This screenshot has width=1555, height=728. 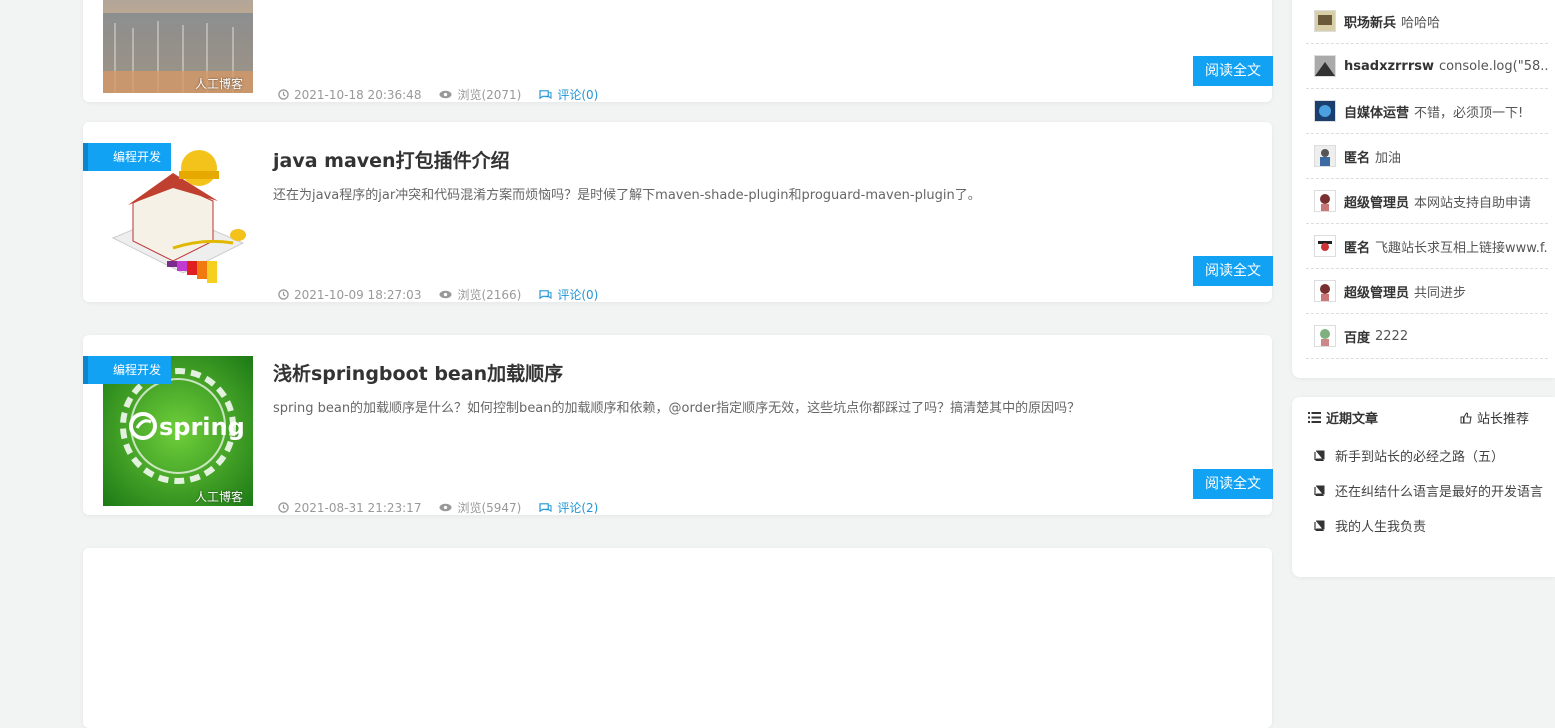 I want to click on post-meta: 2021-08-31 21:23:17 浏览(5947) 评论(2), so click(x=447, y=507).